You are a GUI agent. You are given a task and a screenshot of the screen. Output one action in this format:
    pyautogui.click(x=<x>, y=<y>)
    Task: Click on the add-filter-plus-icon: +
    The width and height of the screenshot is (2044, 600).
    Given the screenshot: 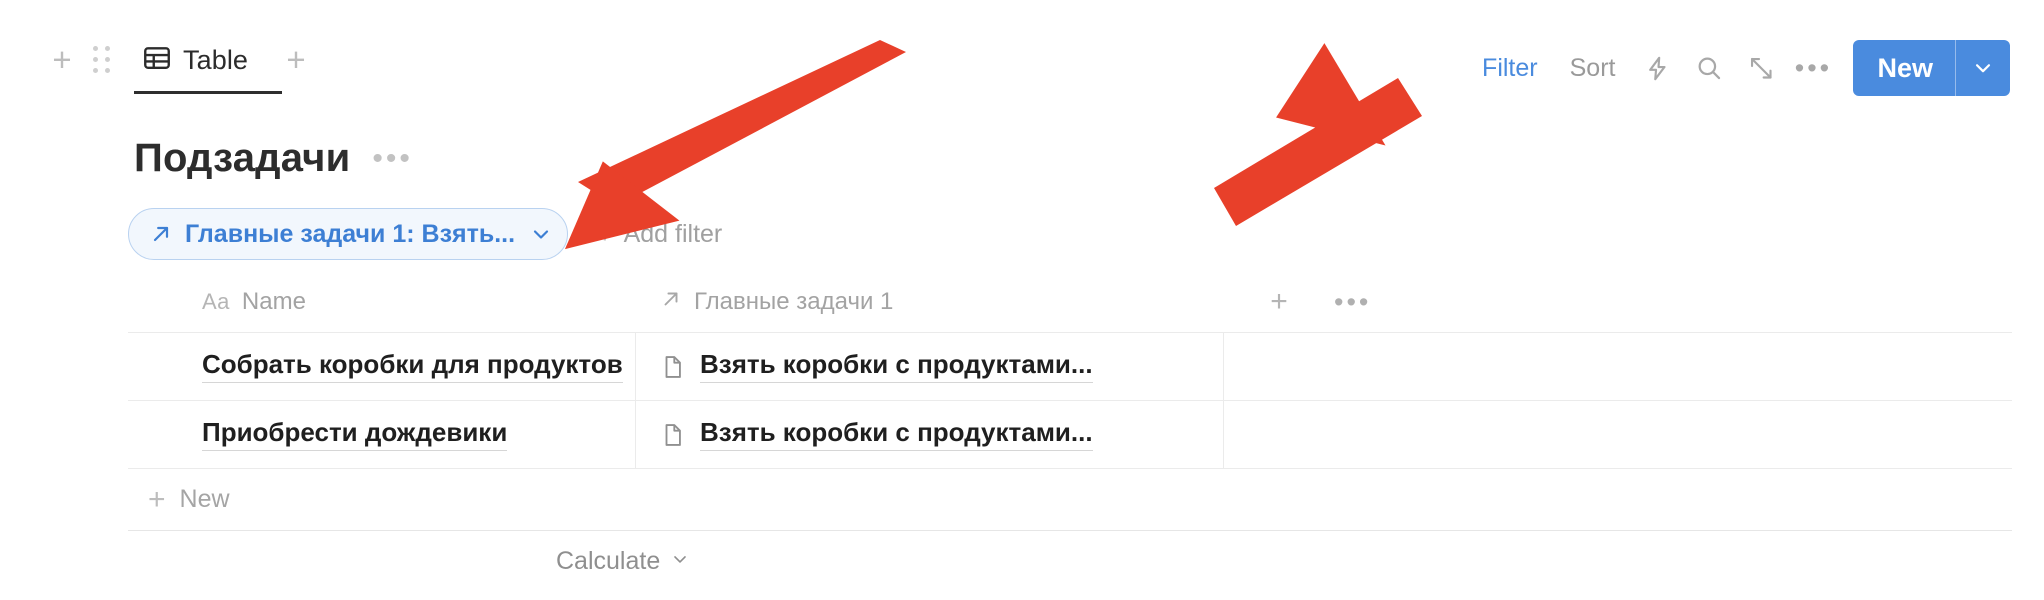 What is the action you would take?
    pyautogui.click(x=605, y=233)
    